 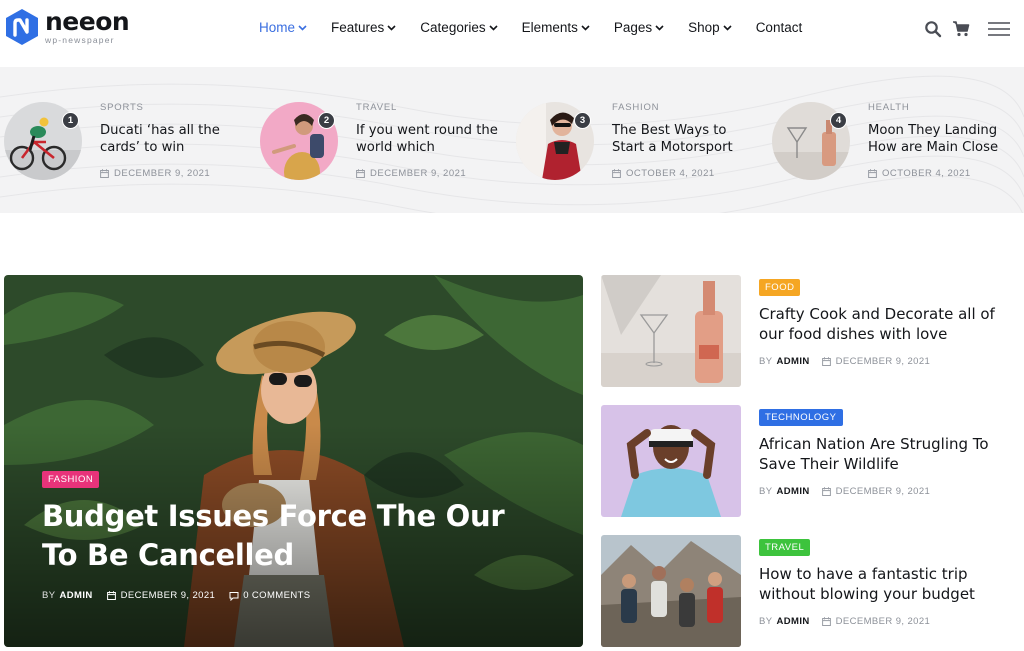 I want to click on nav-label: Contact, so click(x=779, y=27).